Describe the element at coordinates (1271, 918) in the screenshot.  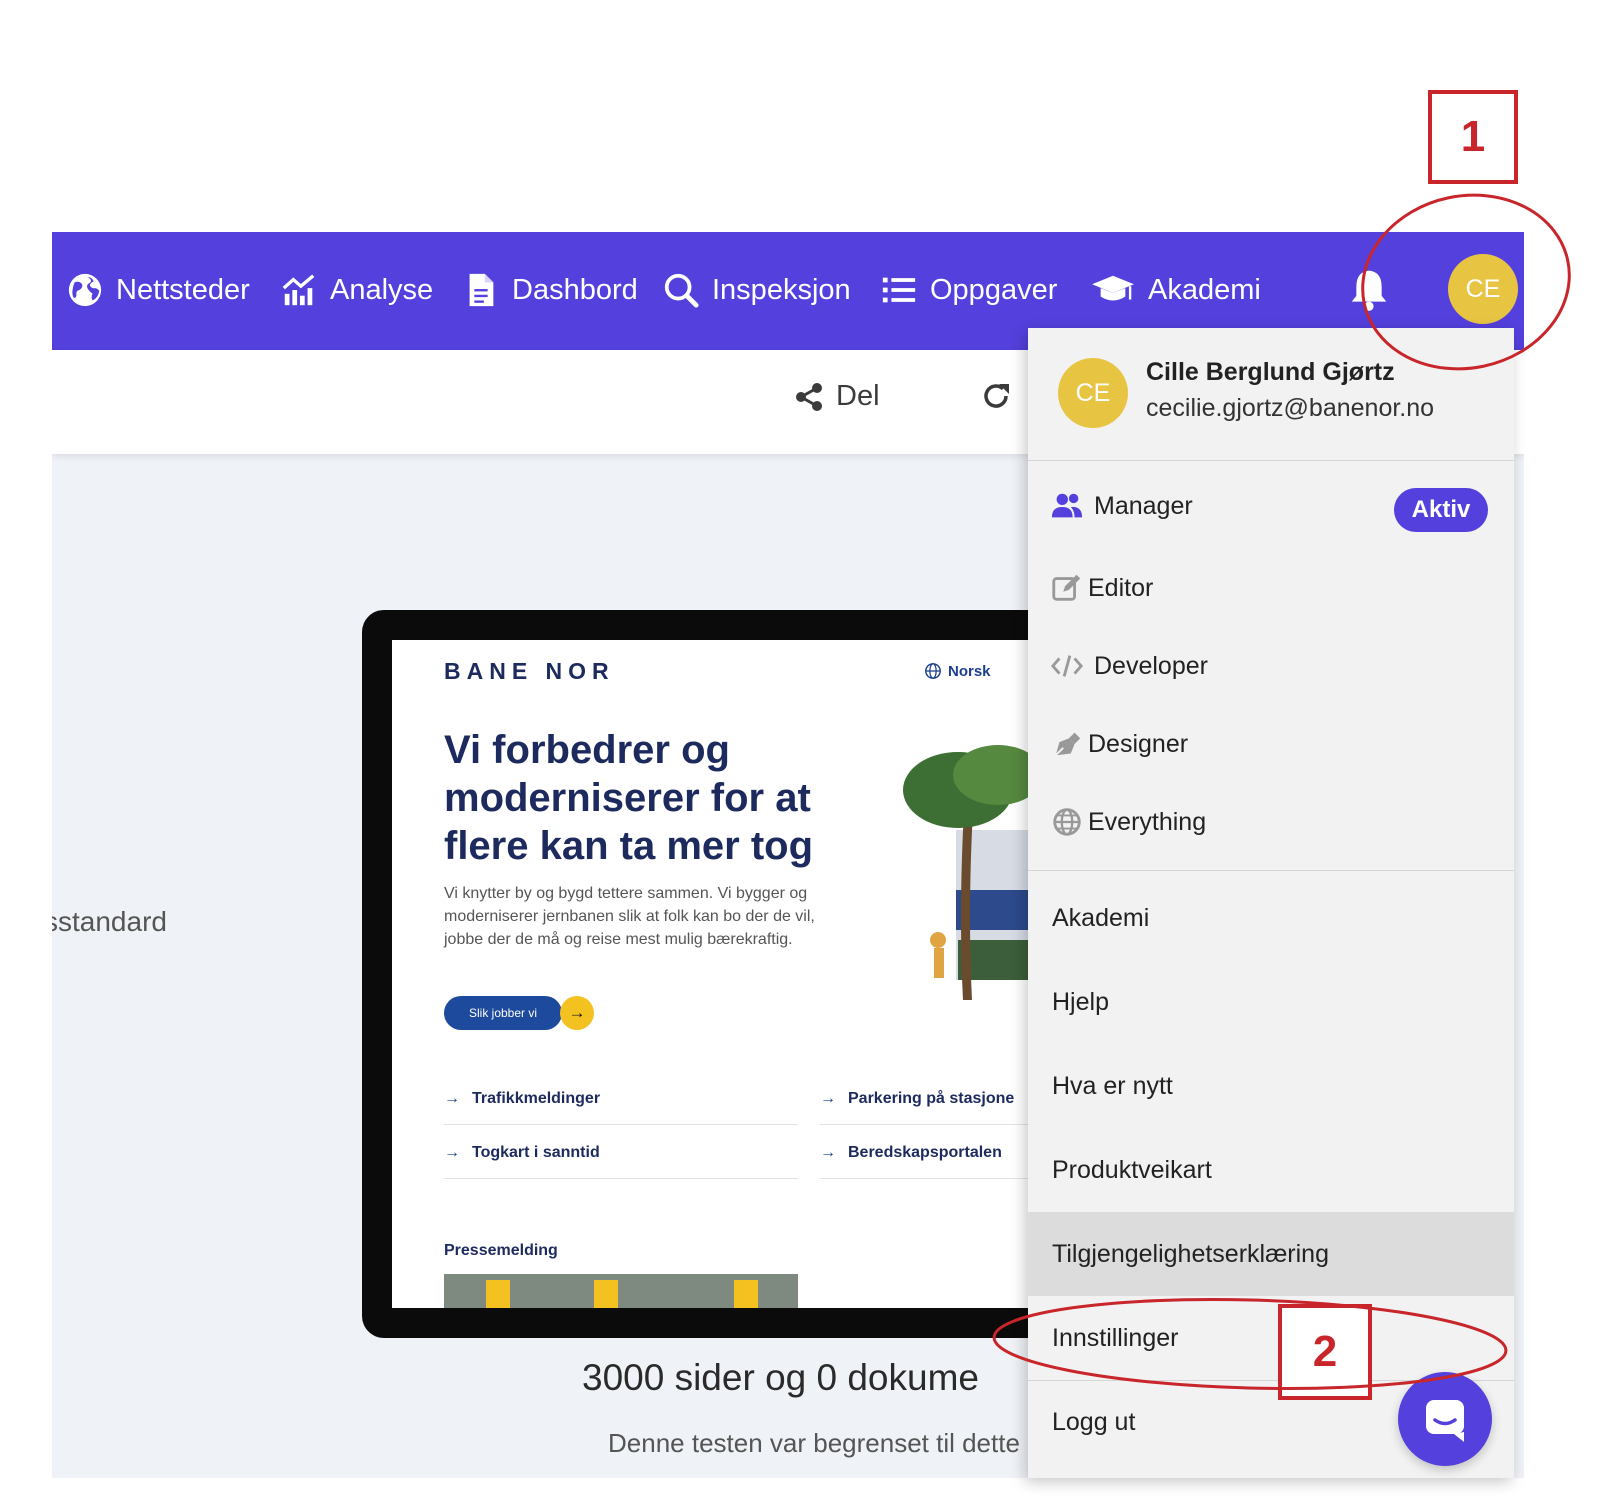
I see `menu-link-akademi: Akademi` at that location.